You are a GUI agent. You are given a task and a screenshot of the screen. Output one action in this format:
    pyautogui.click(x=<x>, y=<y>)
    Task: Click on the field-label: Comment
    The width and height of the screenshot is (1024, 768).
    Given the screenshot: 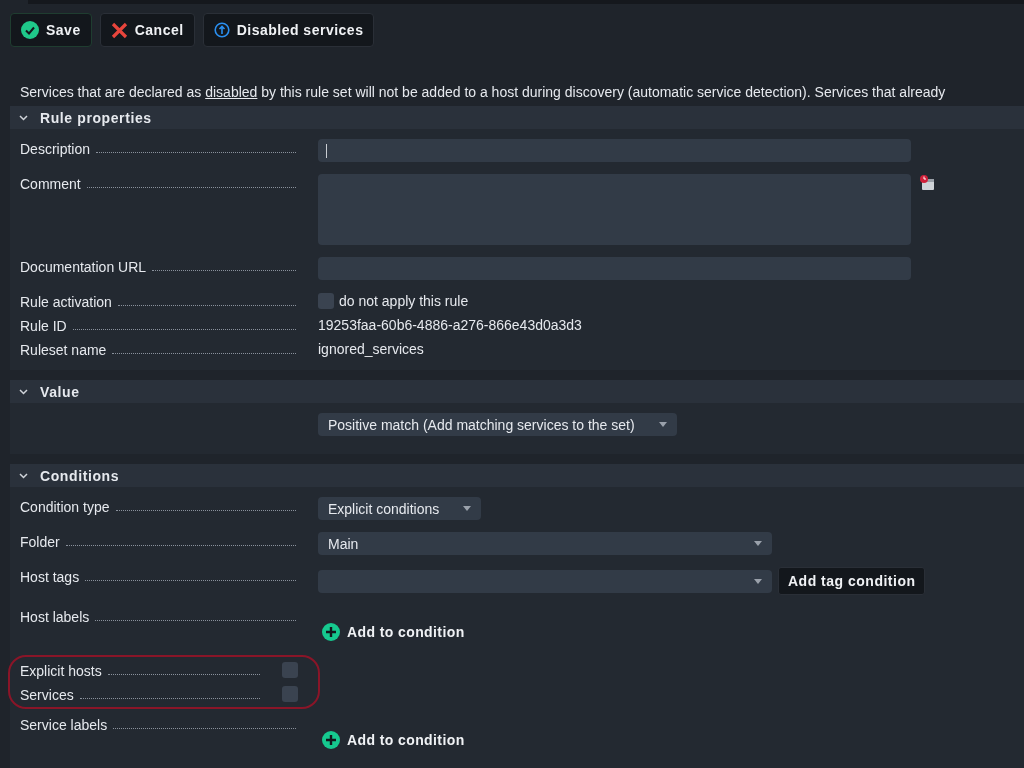 What is the action you would take?
    pyautogui.click(x=50, y=184)
    